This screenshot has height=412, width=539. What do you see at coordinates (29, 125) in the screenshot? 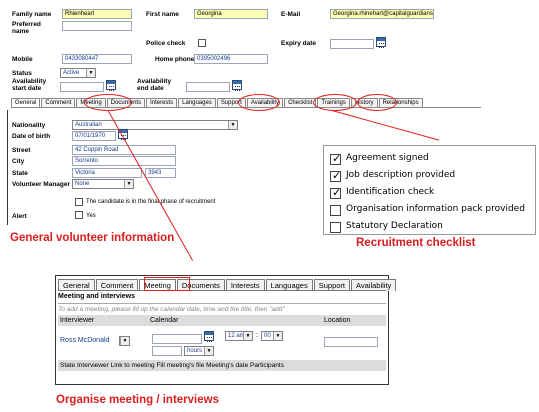
I see `nationality-label: Nationality` at bounding box center [29, 125].